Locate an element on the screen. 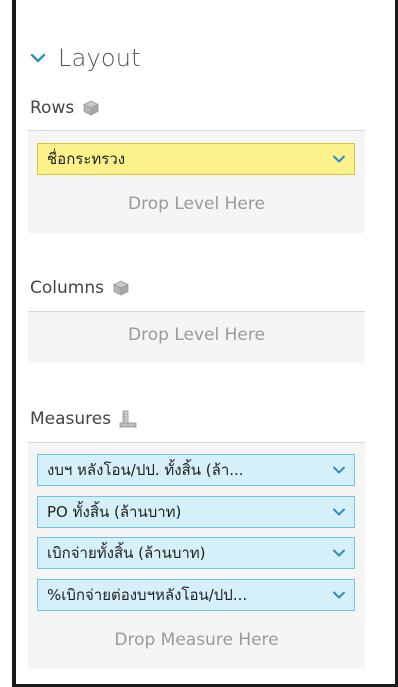  layout-section-toggle: Layout is located at coordinates (85, 58).